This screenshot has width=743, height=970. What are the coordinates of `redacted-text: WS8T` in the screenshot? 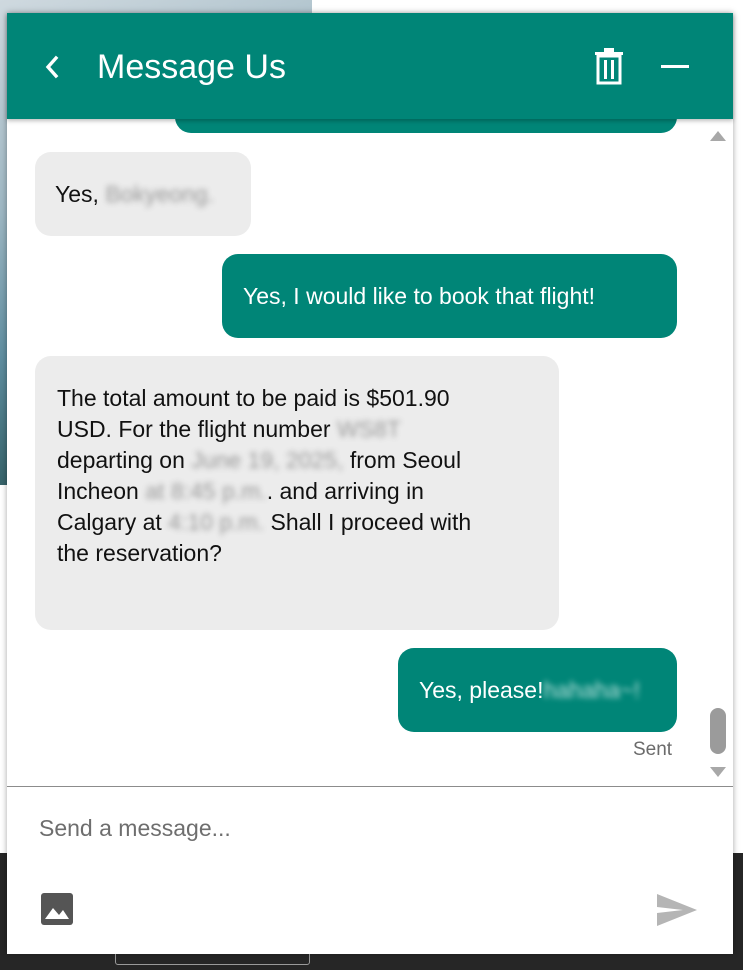 It's located at (368, 429).